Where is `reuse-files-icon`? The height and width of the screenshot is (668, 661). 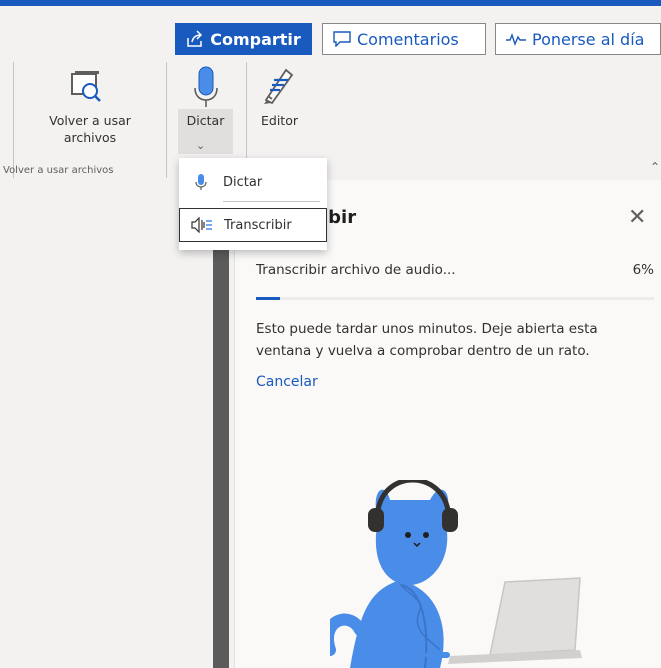 reuse-files-icon is located at coordinates (86, 86).